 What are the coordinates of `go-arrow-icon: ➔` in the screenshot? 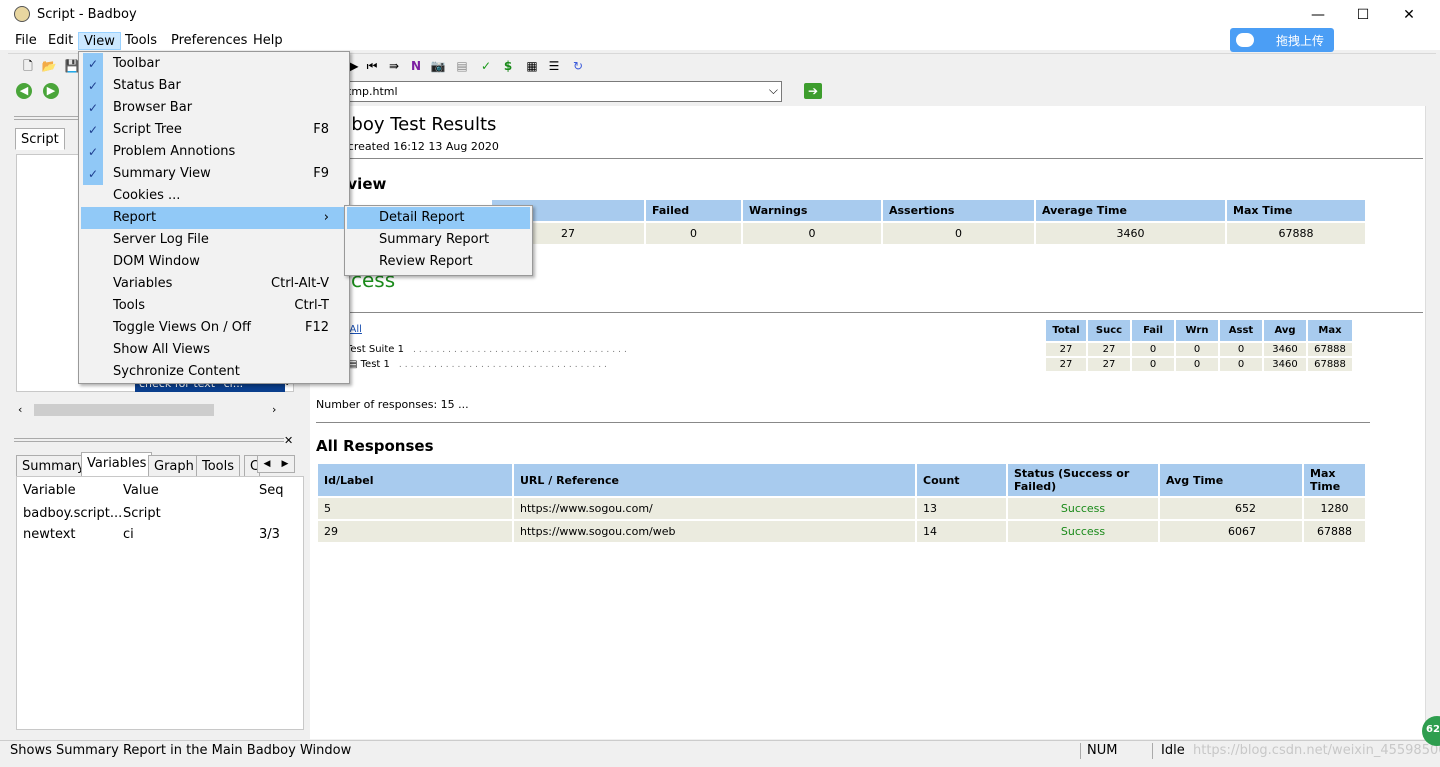 It's located at (813, 91).